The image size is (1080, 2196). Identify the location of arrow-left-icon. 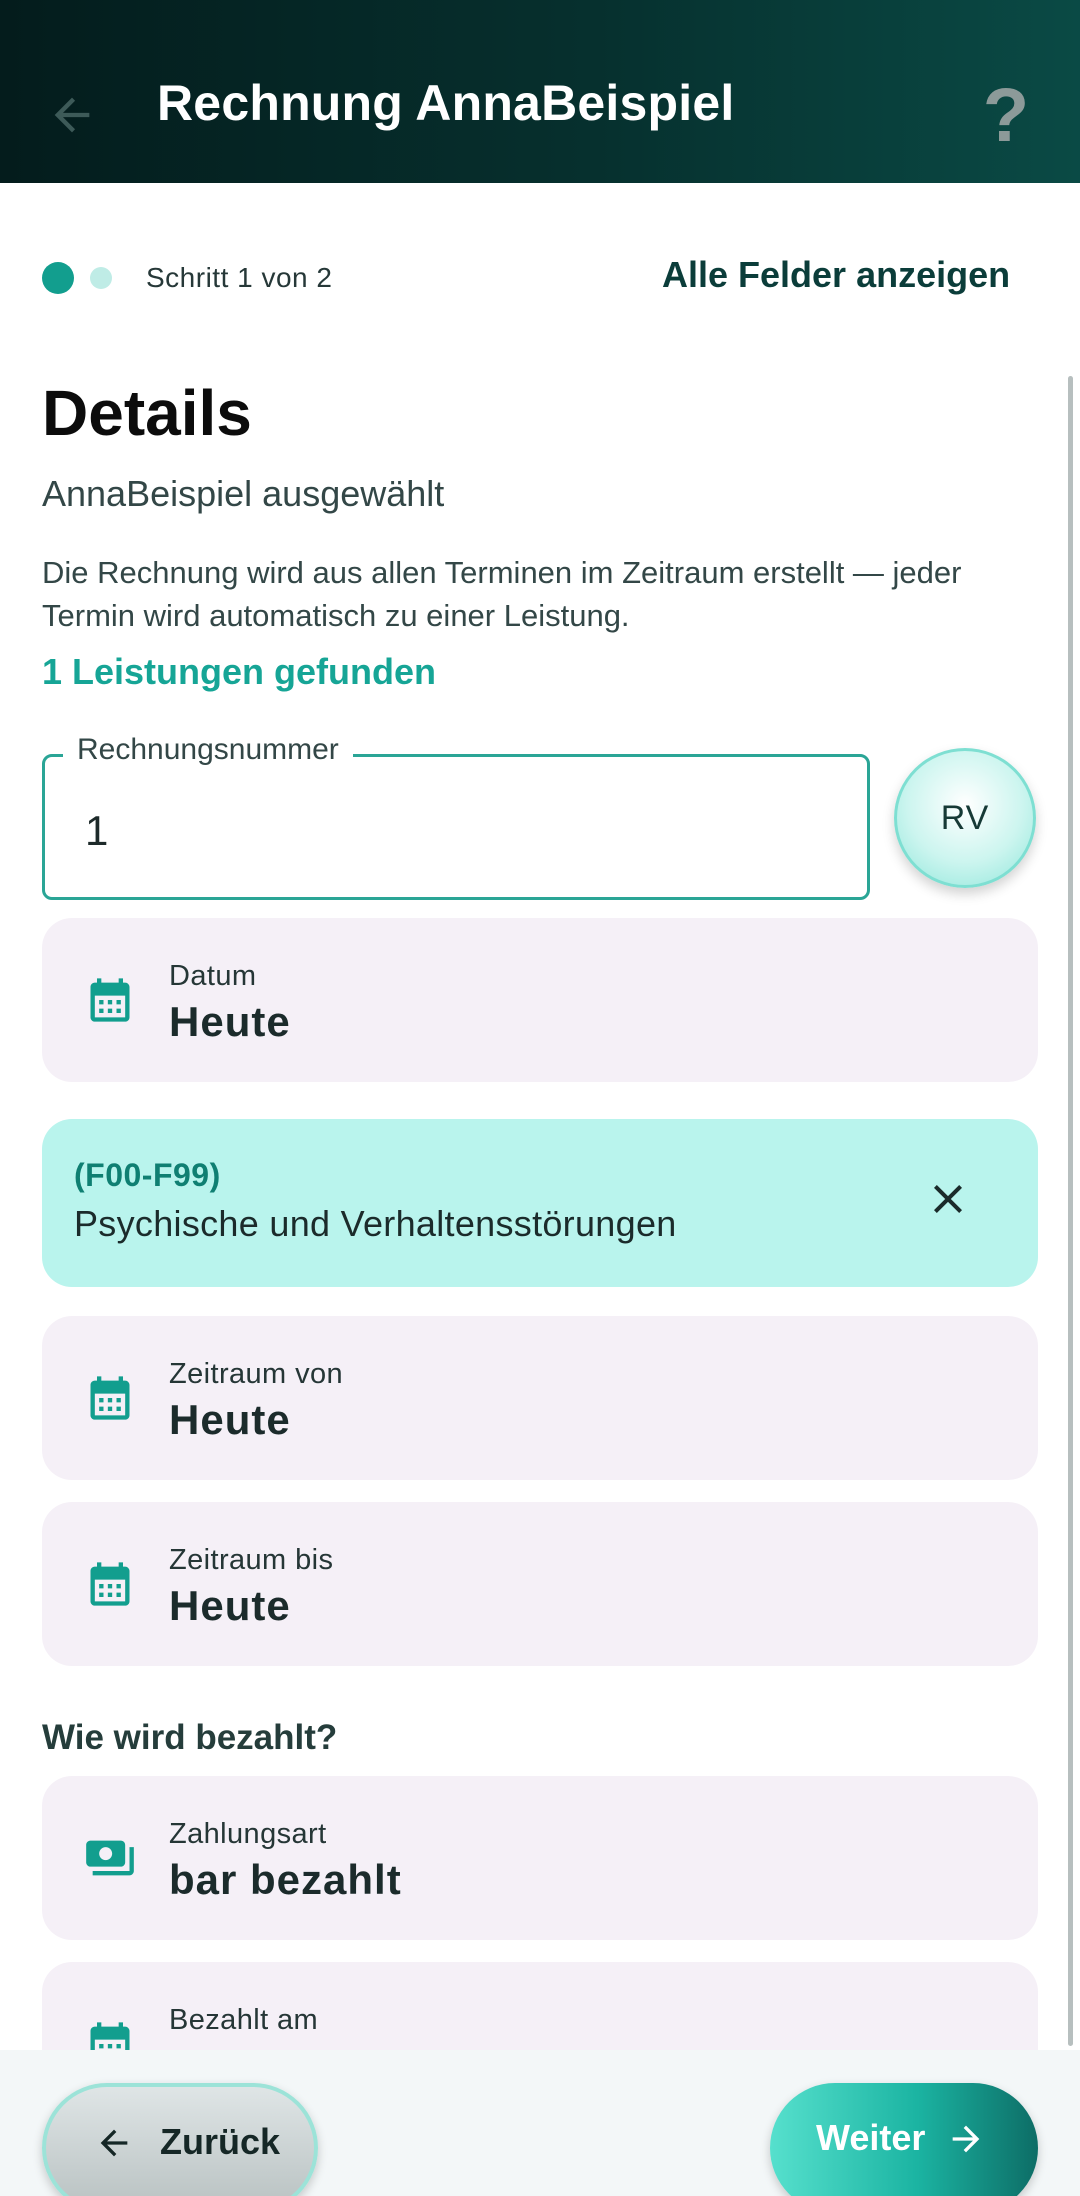
(114, 2143).